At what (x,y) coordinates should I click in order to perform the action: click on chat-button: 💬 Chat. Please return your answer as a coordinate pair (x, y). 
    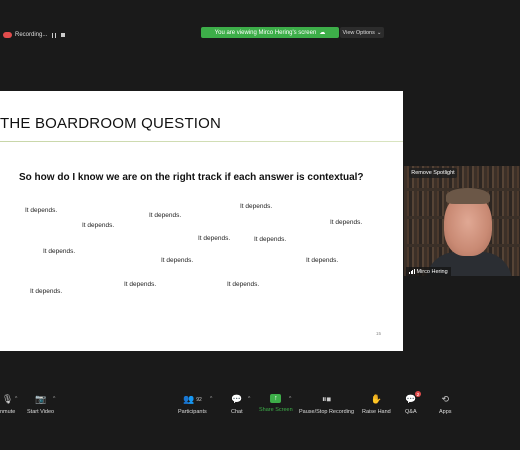
    Looking at the image, I should click on (237, 404).